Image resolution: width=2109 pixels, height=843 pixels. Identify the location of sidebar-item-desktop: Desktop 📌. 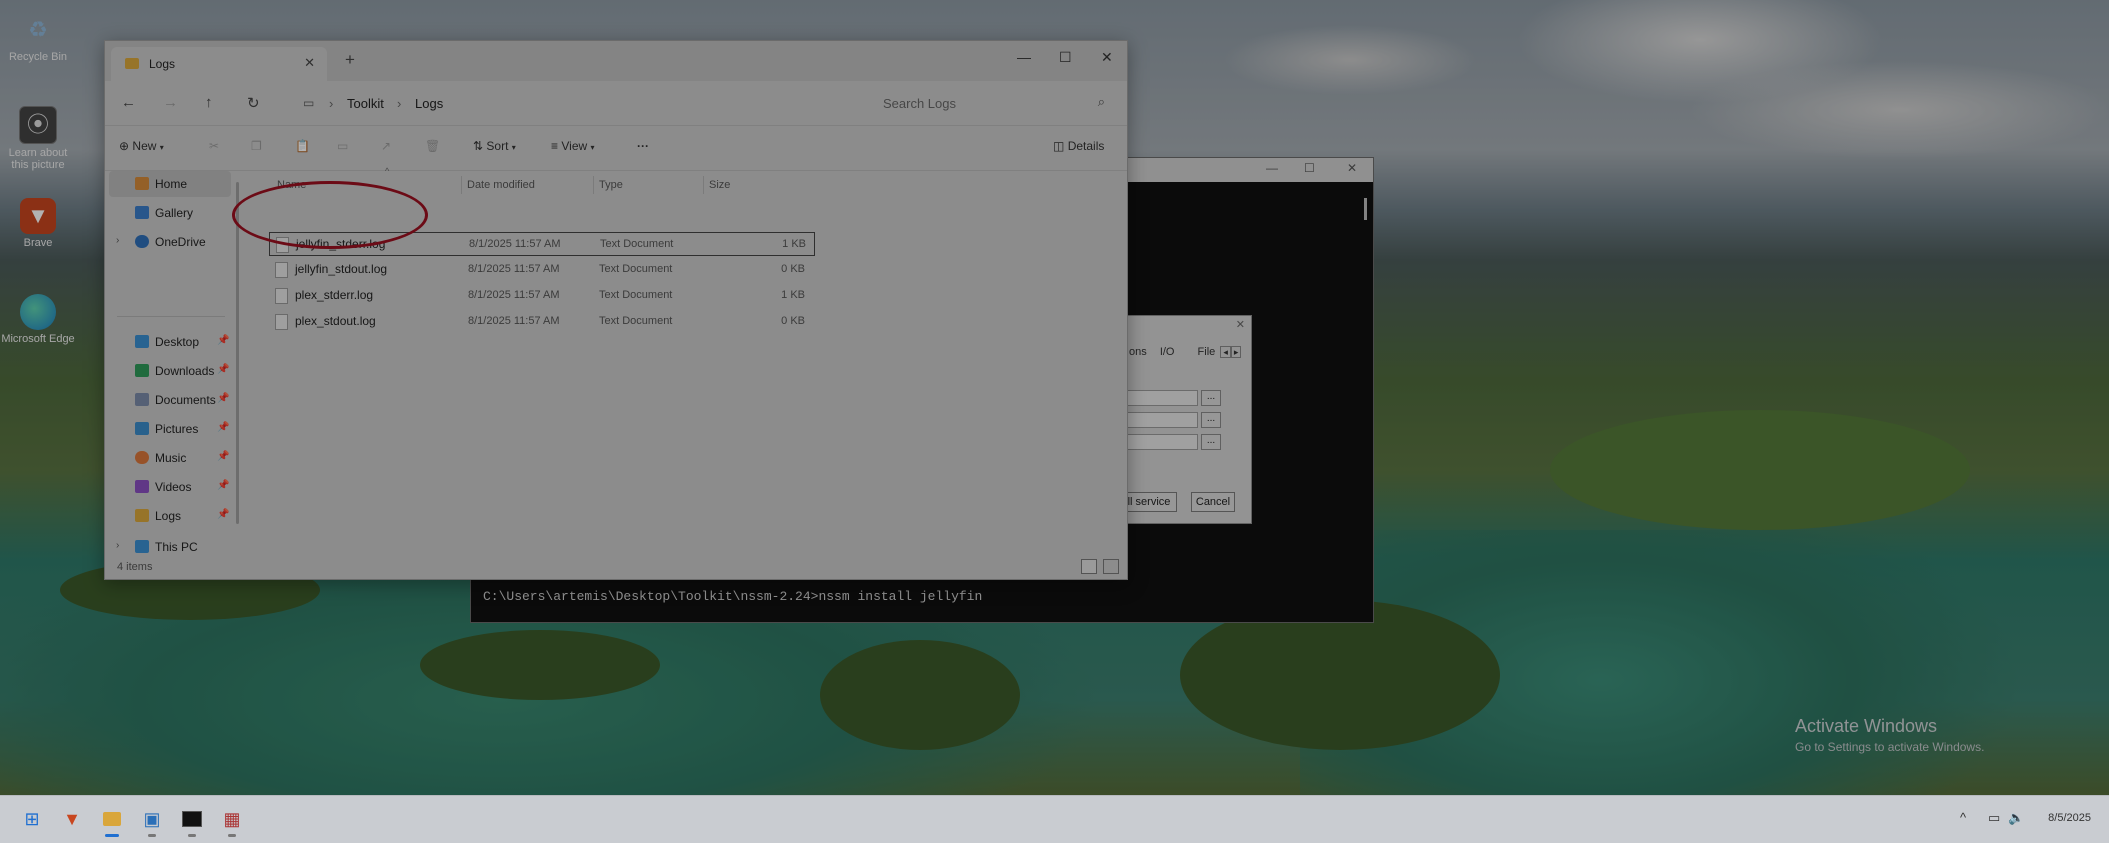
(168, 342).